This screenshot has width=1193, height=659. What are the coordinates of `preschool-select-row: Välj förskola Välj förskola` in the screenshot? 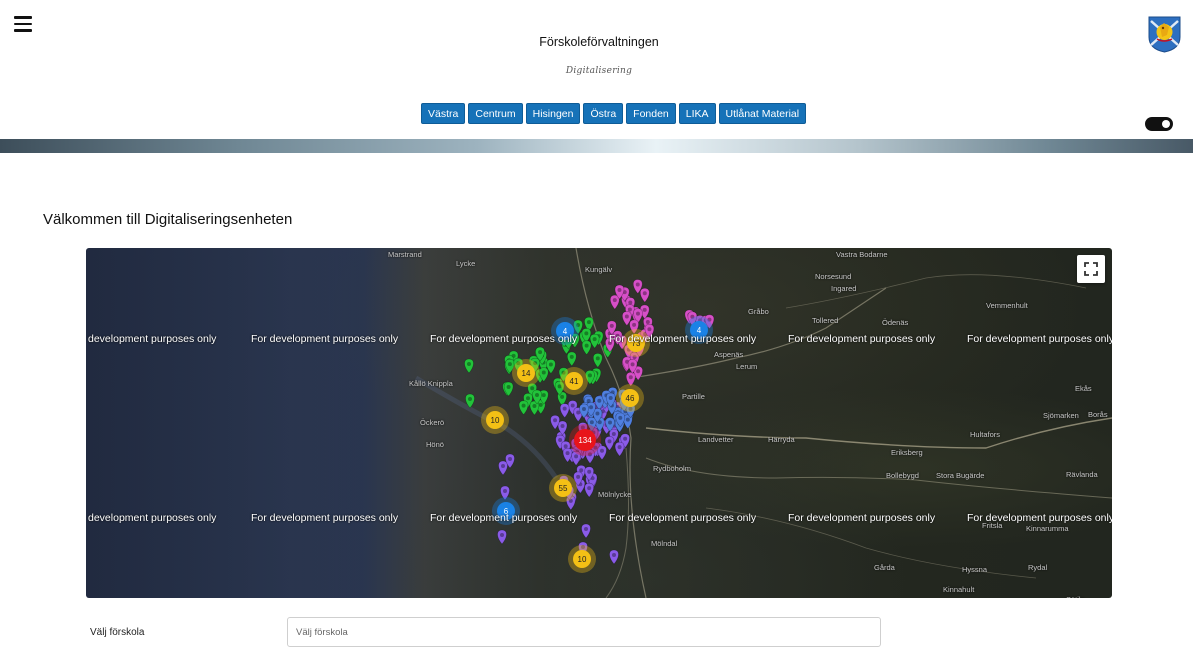 It's located at (596, 638).